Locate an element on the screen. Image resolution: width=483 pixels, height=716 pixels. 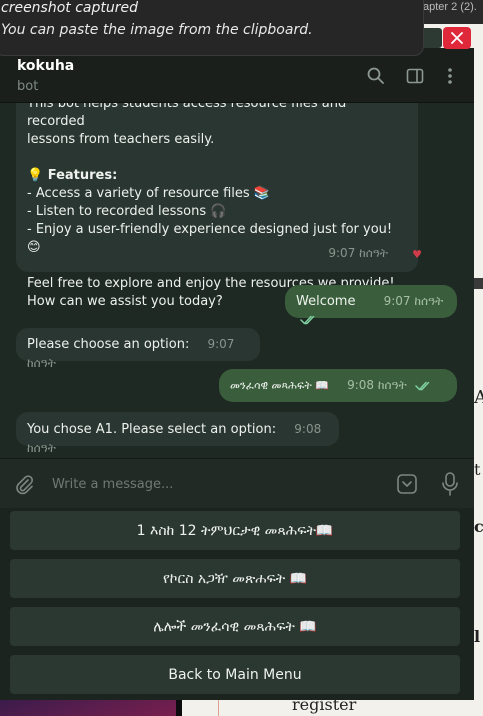
message-text: Please choose an option: is located at coordinates (108, 344).